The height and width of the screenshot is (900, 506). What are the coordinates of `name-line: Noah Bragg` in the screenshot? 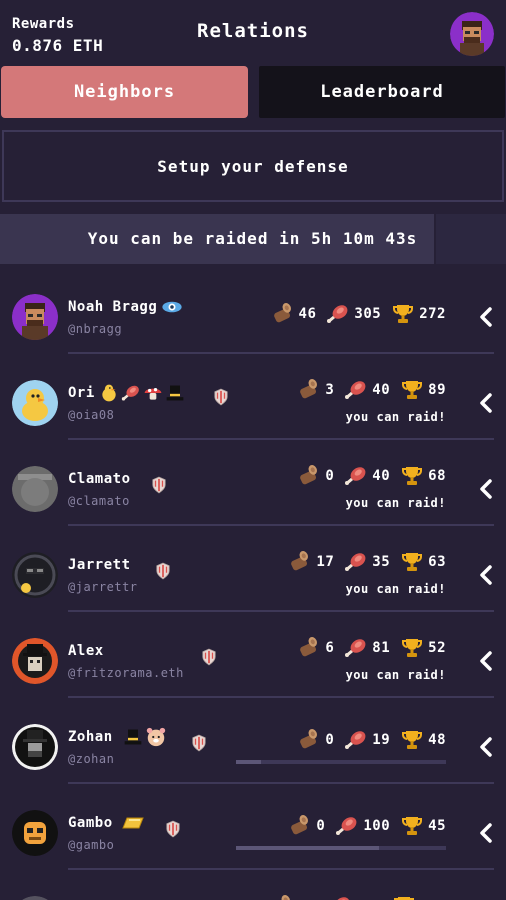 It's located at (125, 307).